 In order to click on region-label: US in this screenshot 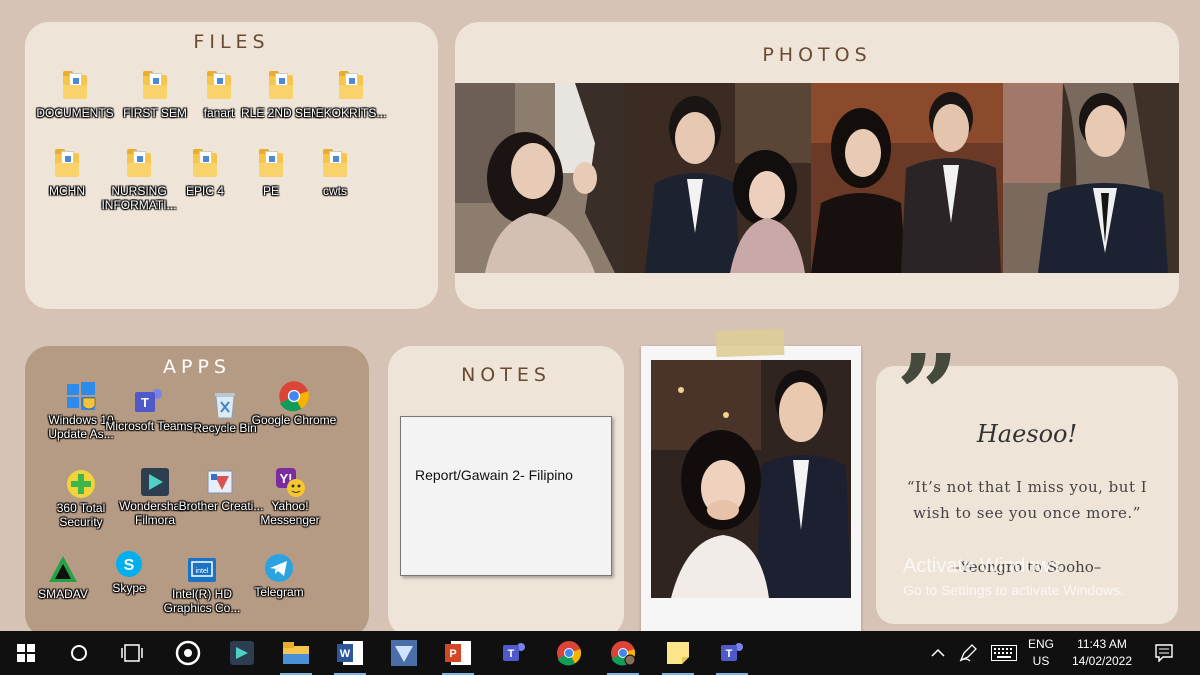, I will do `click(1041, 661)`.